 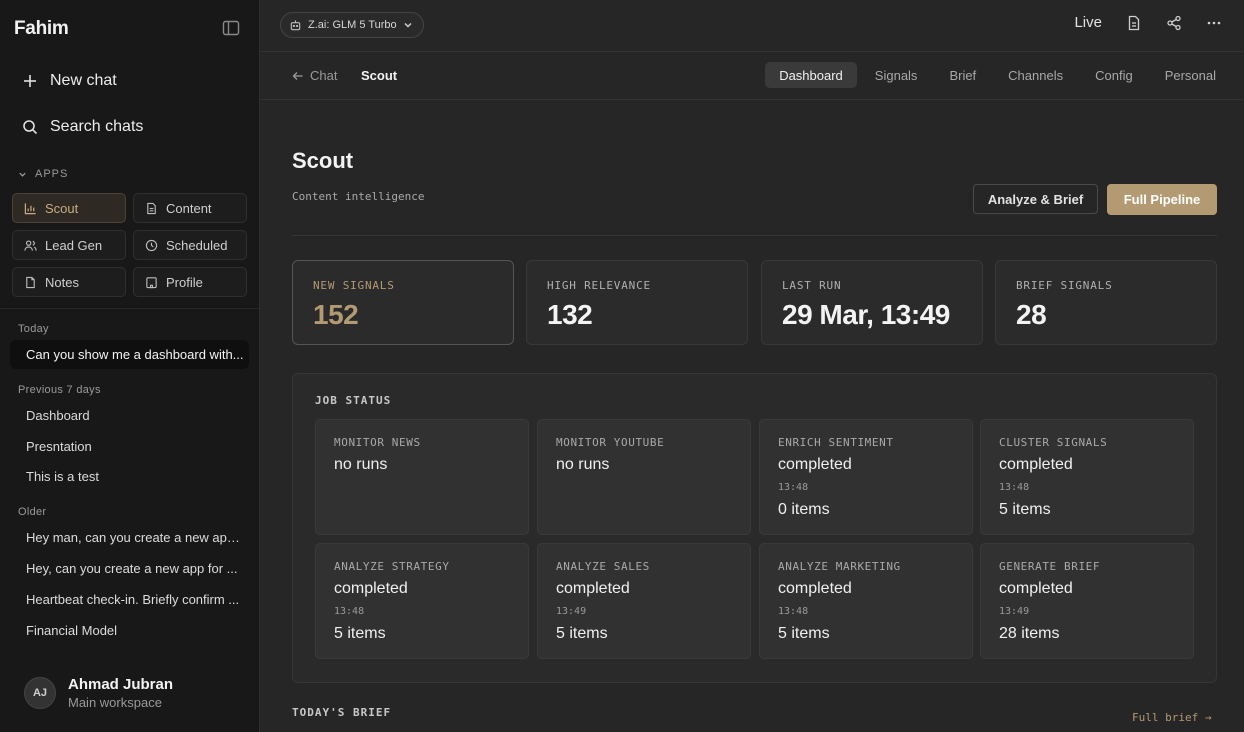 What do you see at coordinates (812, 285) in the screenshot?
I see `stat-label: LAST RUN` at bounding box center [812, 285].